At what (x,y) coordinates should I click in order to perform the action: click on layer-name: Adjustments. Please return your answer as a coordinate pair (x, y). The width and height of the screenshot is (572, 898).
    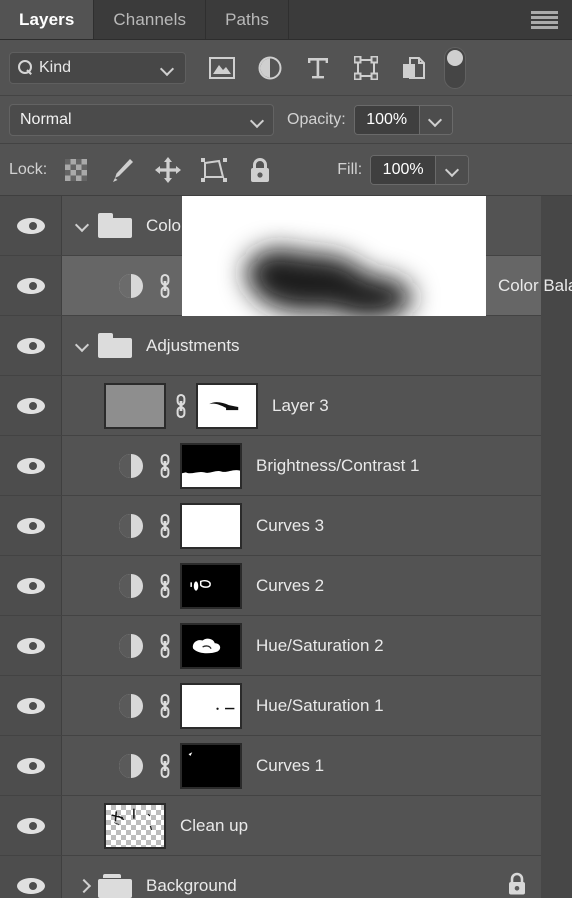
    Looking at the image, I should click on (193, 346).